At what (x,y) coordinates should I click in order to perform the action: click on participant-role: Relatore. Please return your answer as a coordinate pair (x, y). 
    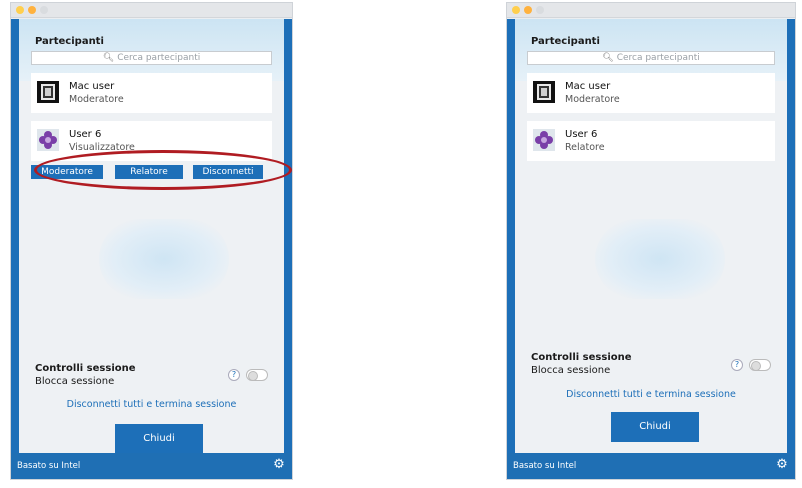
    Looking at the image, I should click on (585, 147).